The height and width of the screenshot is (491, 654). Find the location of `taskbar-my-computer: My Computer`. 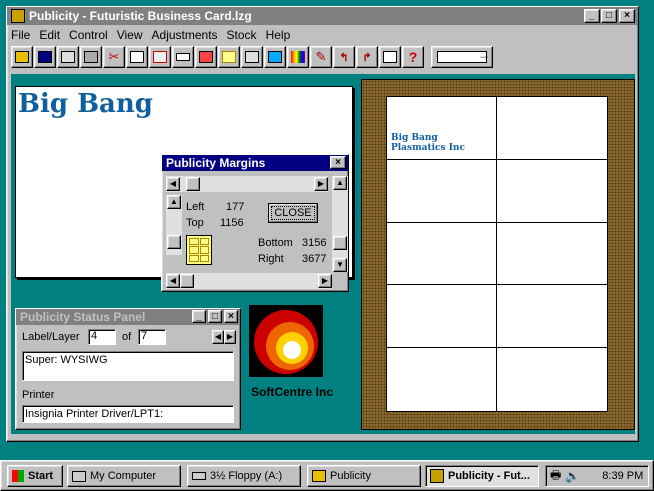

taskbar-my-computer: My Computer is located at coordinates (124, 476).